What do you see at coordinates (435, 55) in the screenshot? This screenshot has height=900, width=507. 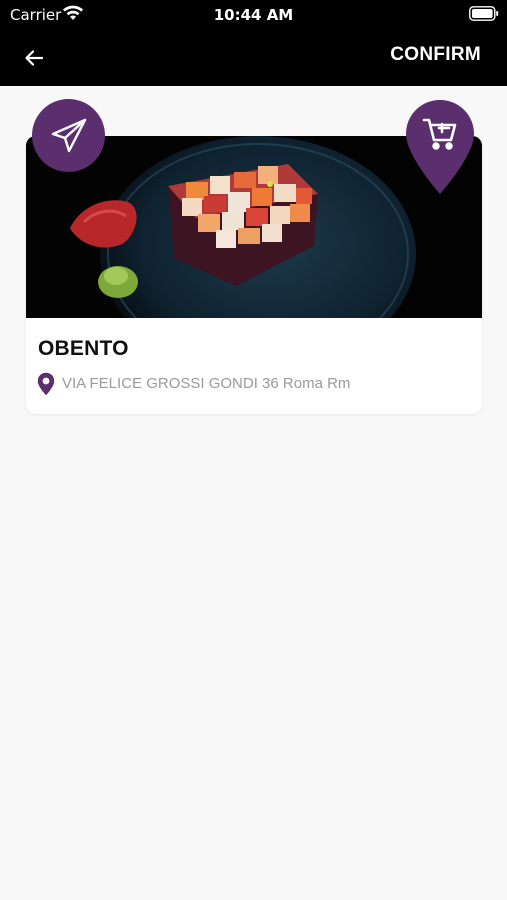 I see `confirm-button: CONFIRM` at bounding box center [435, 55].